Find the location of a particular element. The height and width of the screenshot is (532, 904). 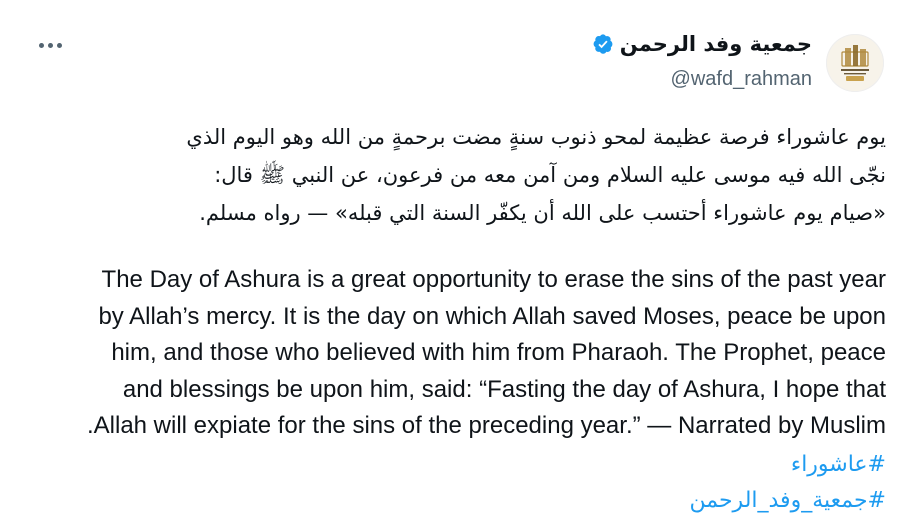

author-handle: @wafd_rahman is located at coordinates (741, 79).